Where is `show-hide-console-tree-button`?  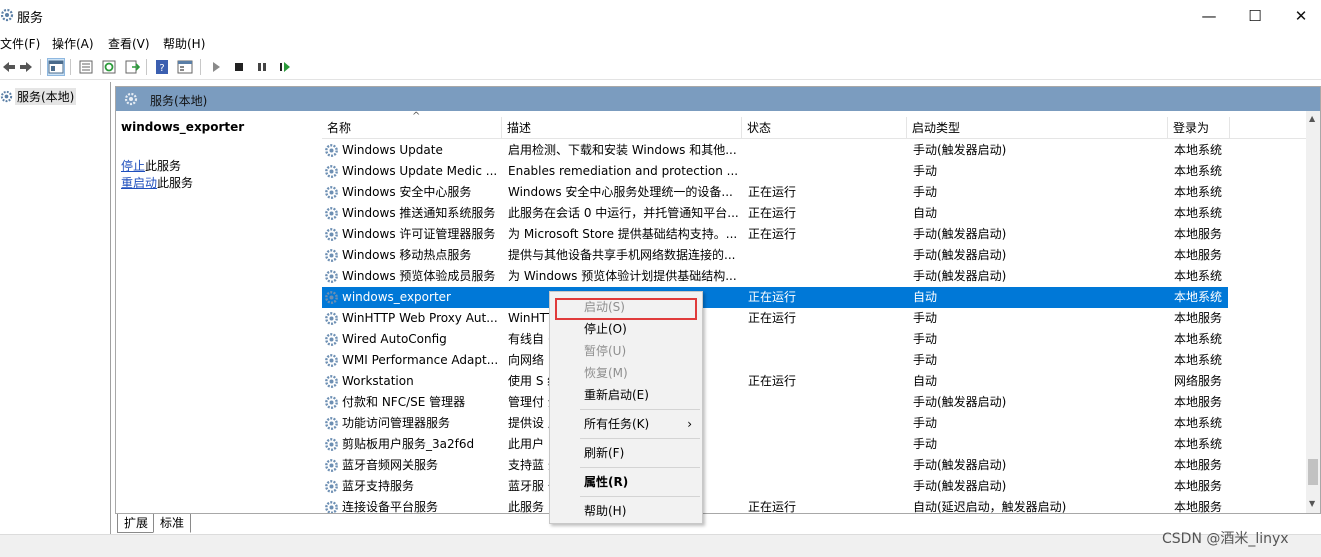 show-hide-console-tree-button is located at coordinates (56, 67).